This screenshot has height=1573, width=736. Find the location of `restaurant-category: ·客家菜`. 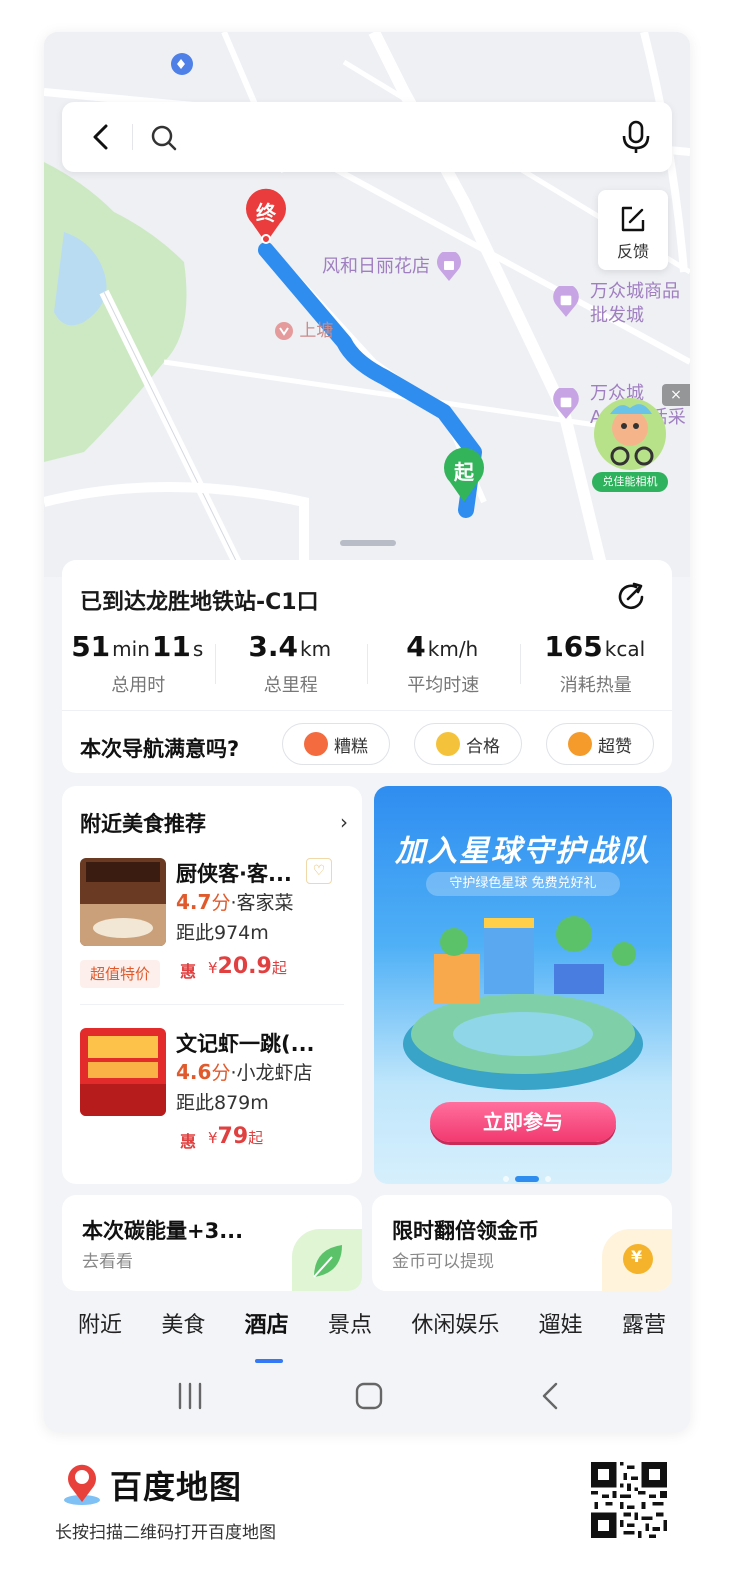

restaurant-category: ·客家菜 is located at coordinates (262, 903).